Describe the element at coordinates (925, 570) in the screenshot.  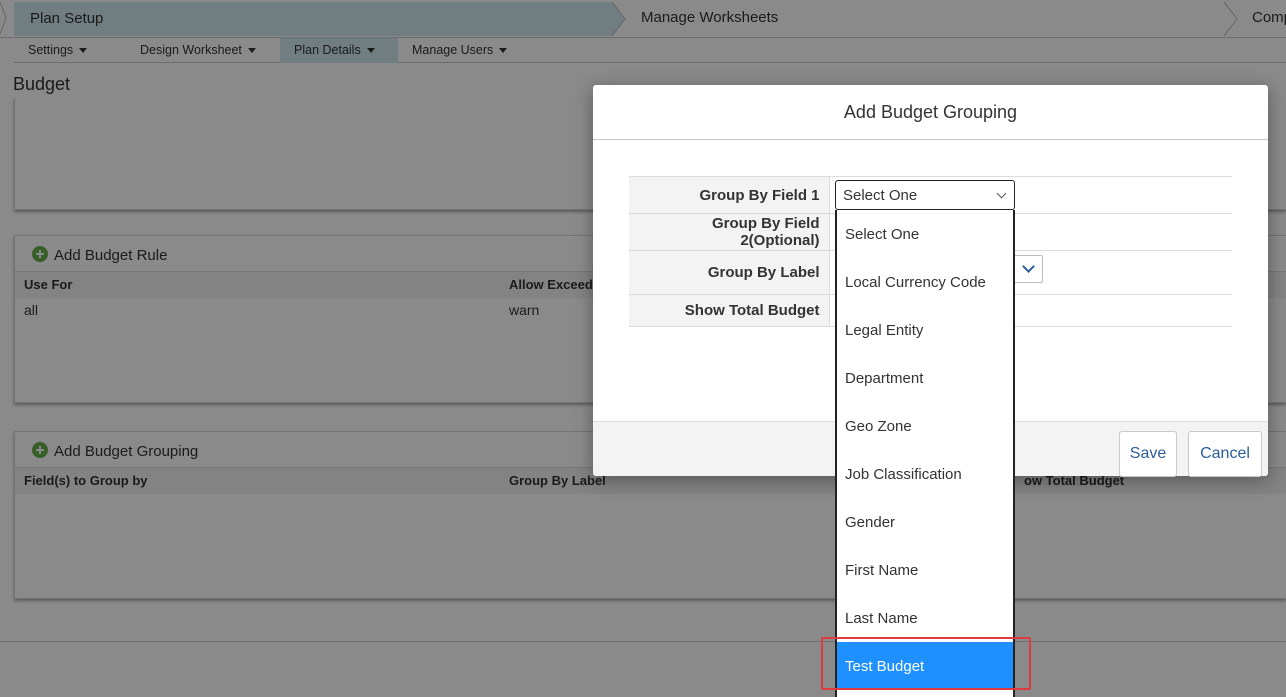
I see `option-first-name: First Name` at that location.